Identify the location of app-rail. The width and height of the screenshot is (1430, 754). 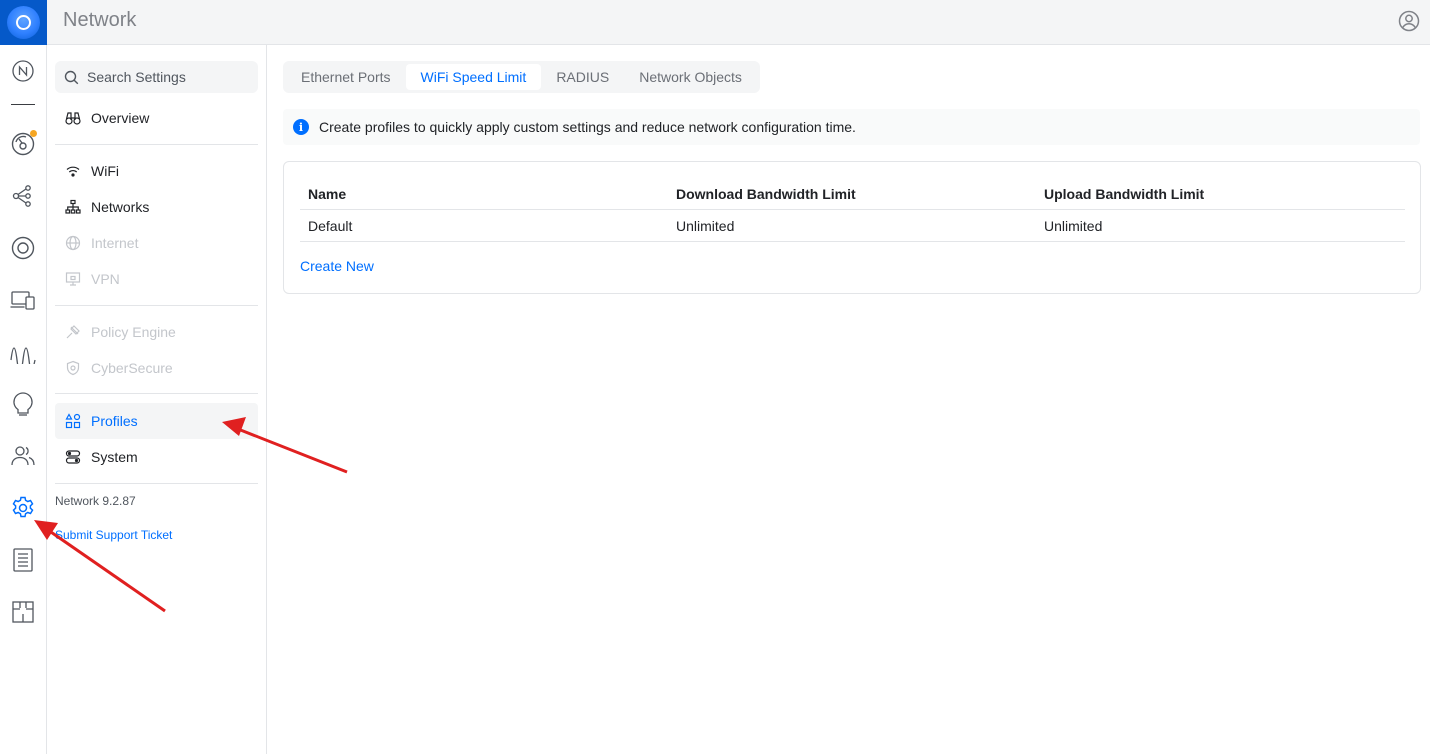
(23, 399).